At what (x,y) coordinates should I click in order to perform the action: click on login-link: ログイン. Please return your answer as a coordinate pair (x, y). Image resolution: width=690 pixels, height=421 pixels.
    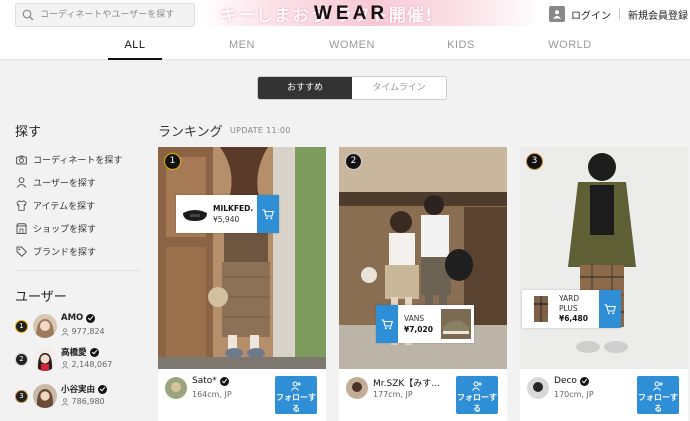
    Looking at the image, I should click on (591, 14).